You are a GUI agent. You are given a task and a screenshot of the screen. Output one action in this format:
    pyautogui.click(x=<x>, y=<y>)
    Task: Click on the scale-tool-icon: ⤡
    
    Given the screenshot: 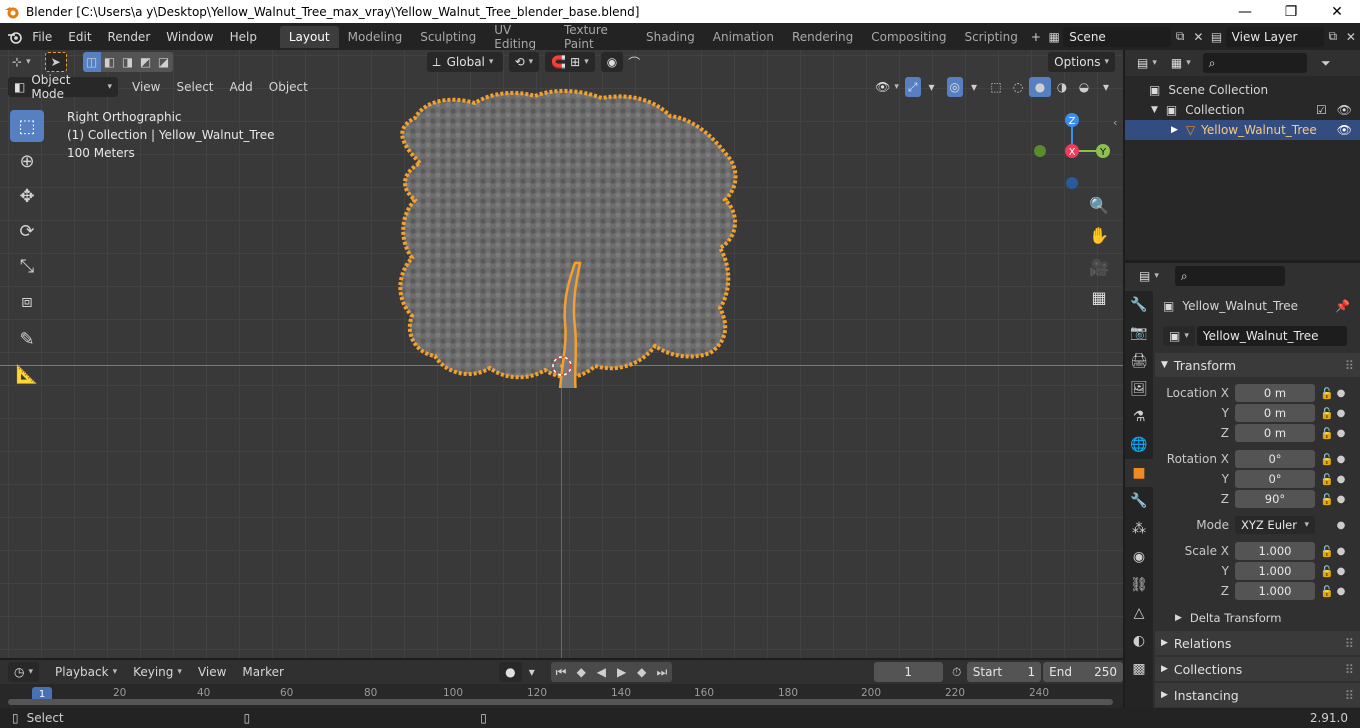 What is the action you would take?
    pyautogui.click(x=27, y=266)
    